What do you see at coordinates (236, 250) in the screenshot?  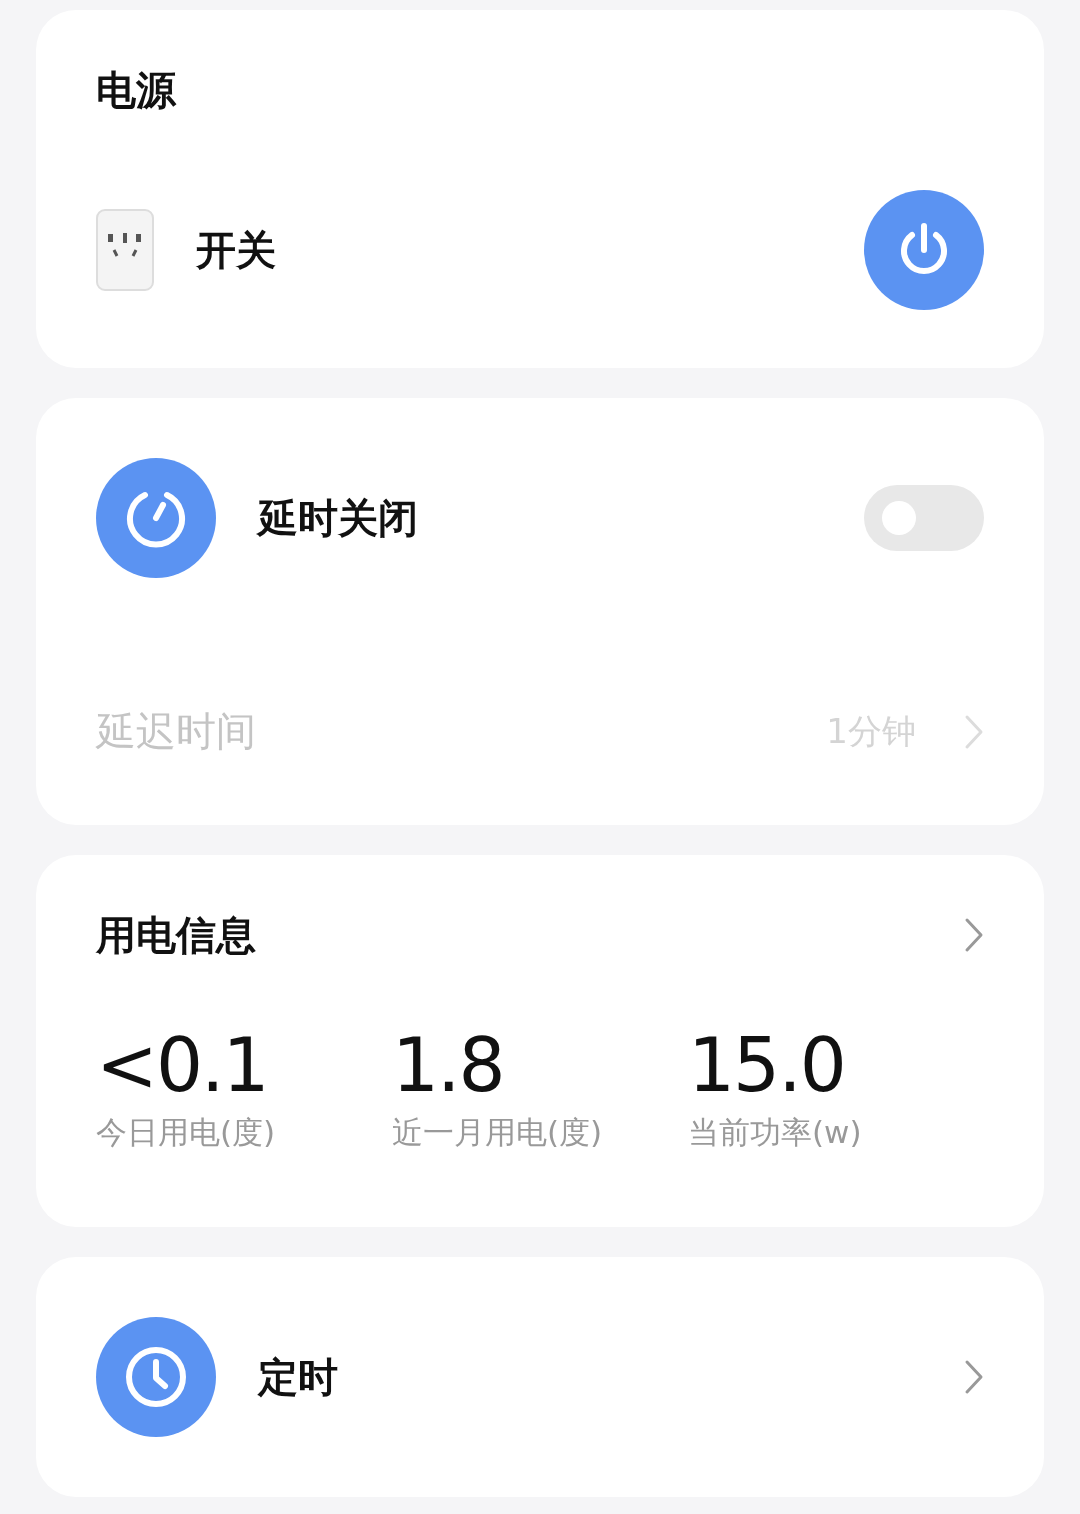 I see `switch-label: 开关` at bounding box center [236, 250].